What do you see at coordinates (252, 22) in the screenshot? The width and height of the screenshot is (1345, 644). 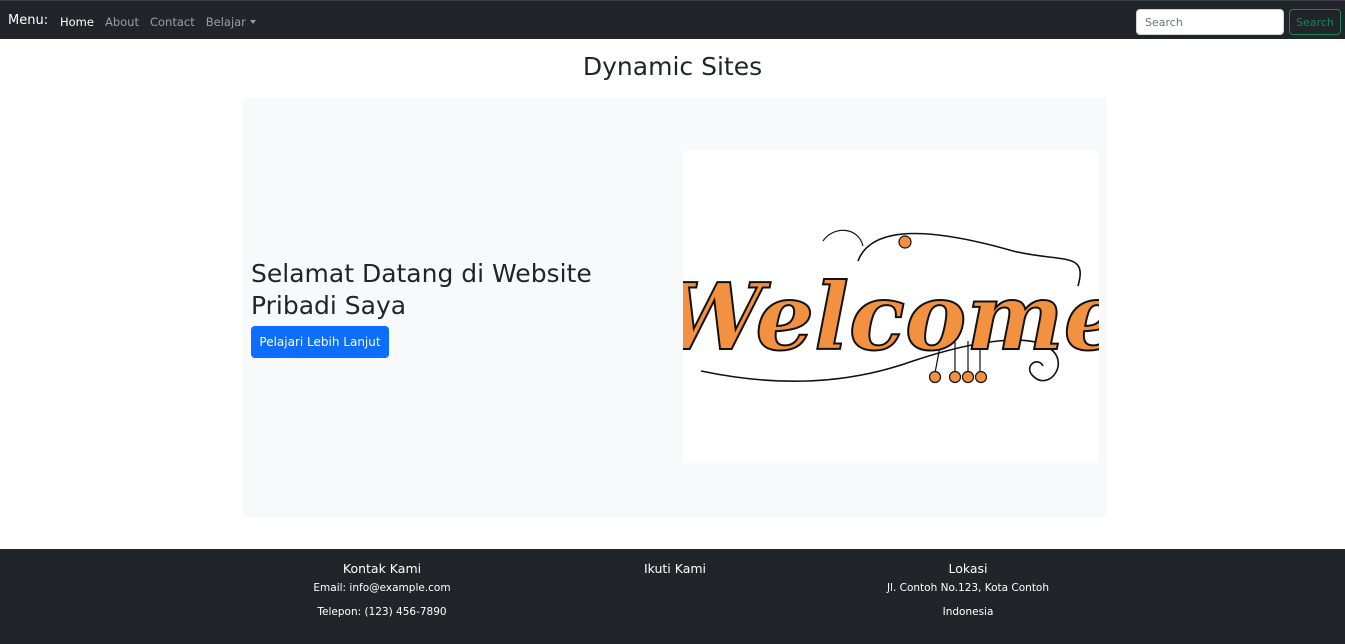 I see `caret-down-icon` at bounding box center [252, 22].